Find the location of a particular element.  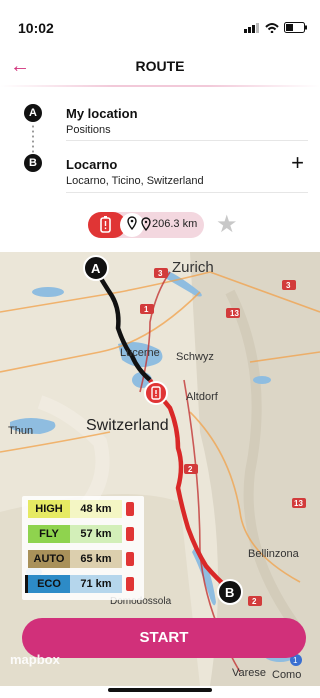

battery-icon is located at coordinates (295, 27).